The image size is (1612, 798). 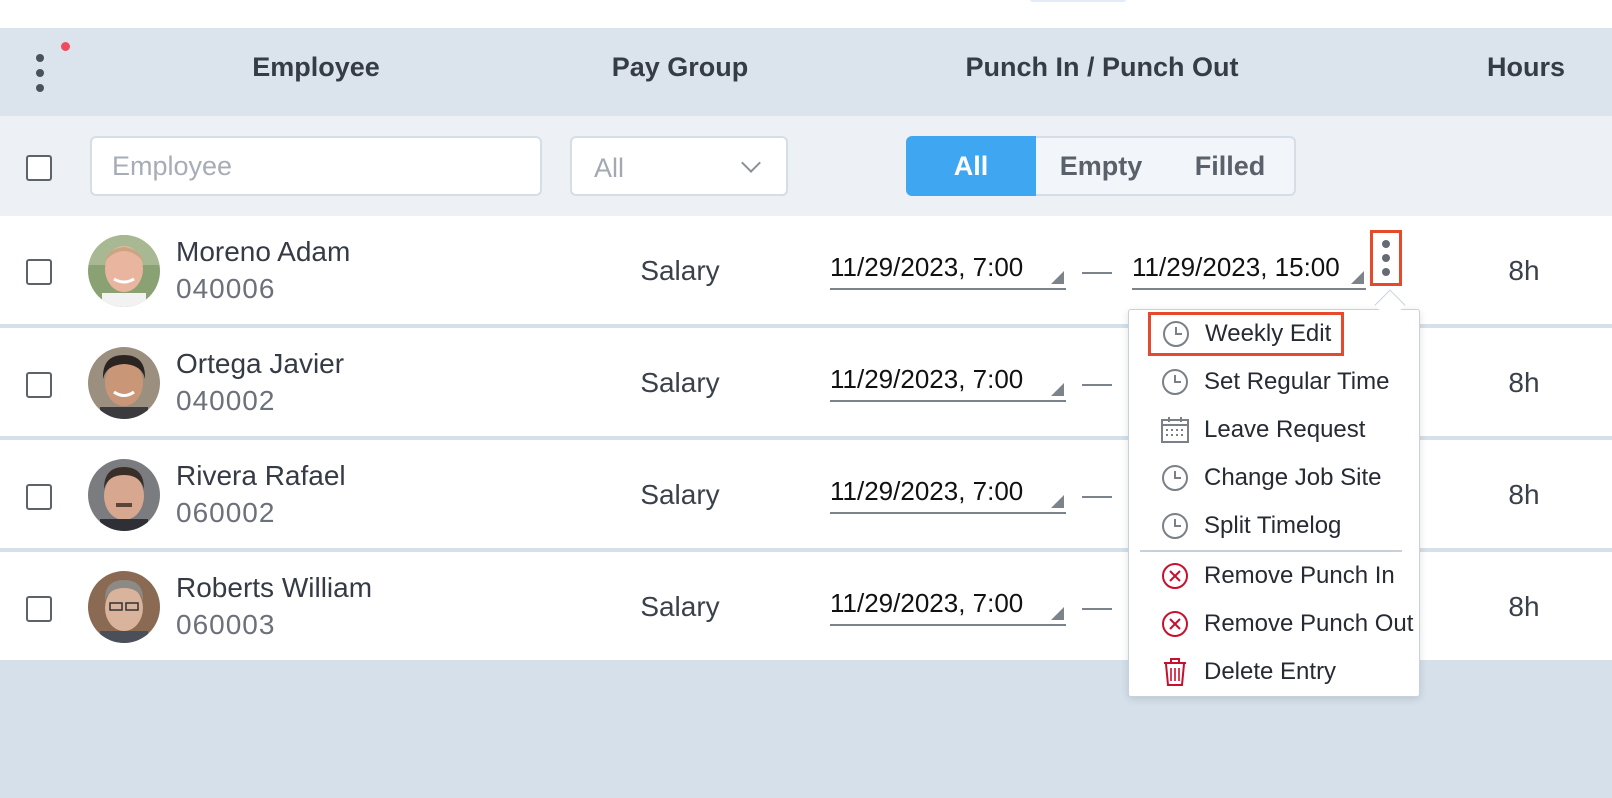 I want to click on menu-item-change-job-site: Change Job Site, so click(x=1270, y=478).